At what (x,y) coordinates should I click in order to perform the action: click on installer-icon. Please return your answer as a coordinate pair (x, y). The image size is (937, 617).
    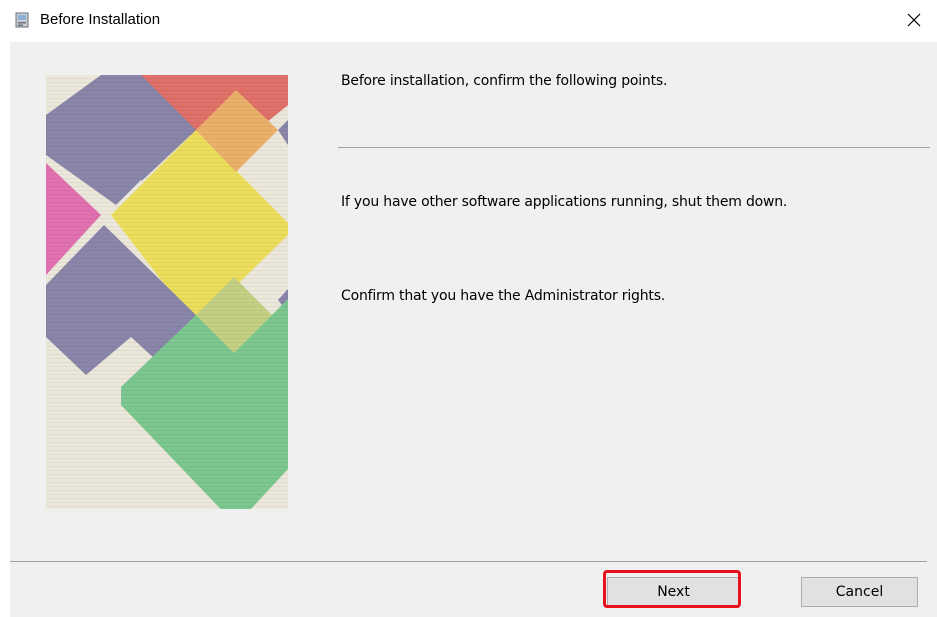
    Looking at the image, I should click on (22, 20).